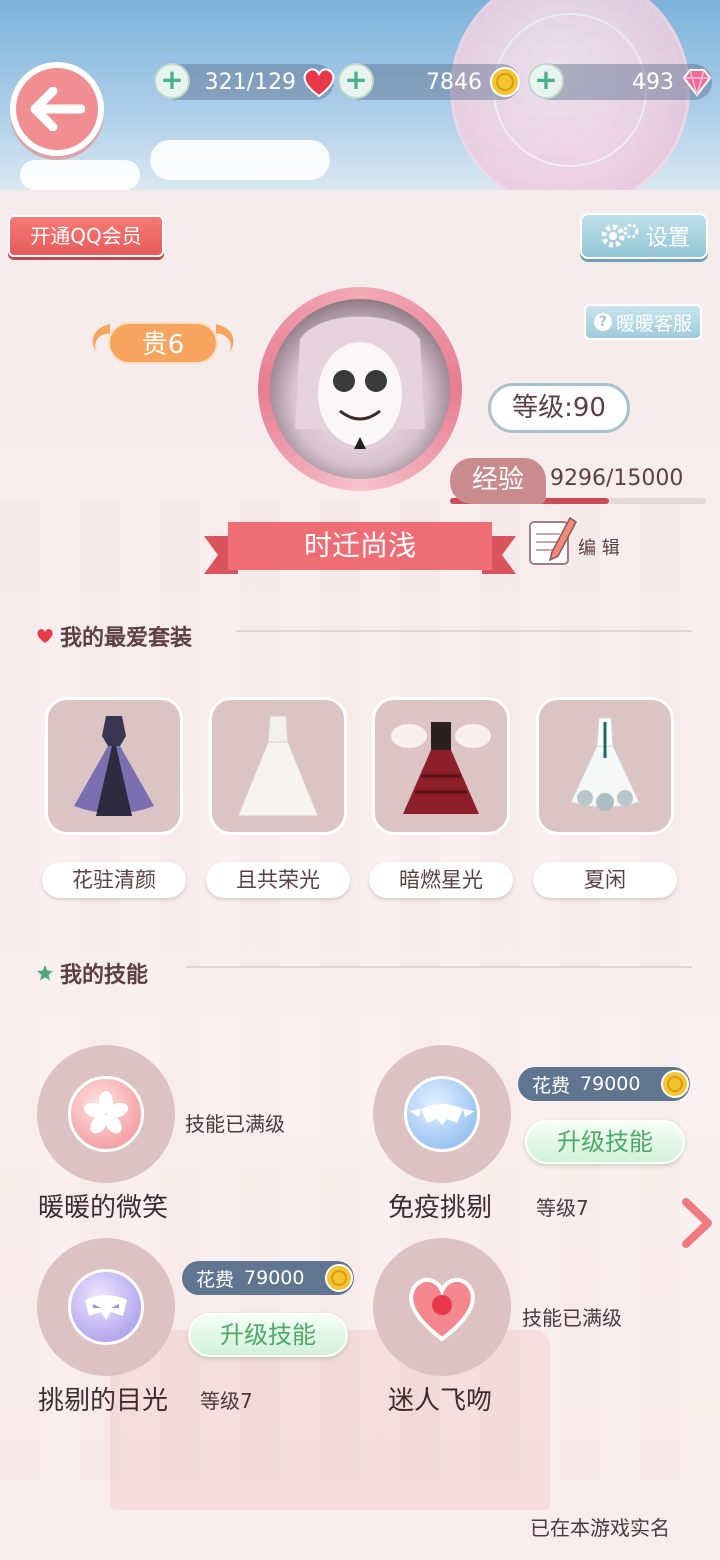 This screenshot has width=720, height=1560. I want to click on skill-2-upgrade-button: 升级技能, so click(605, 1142).